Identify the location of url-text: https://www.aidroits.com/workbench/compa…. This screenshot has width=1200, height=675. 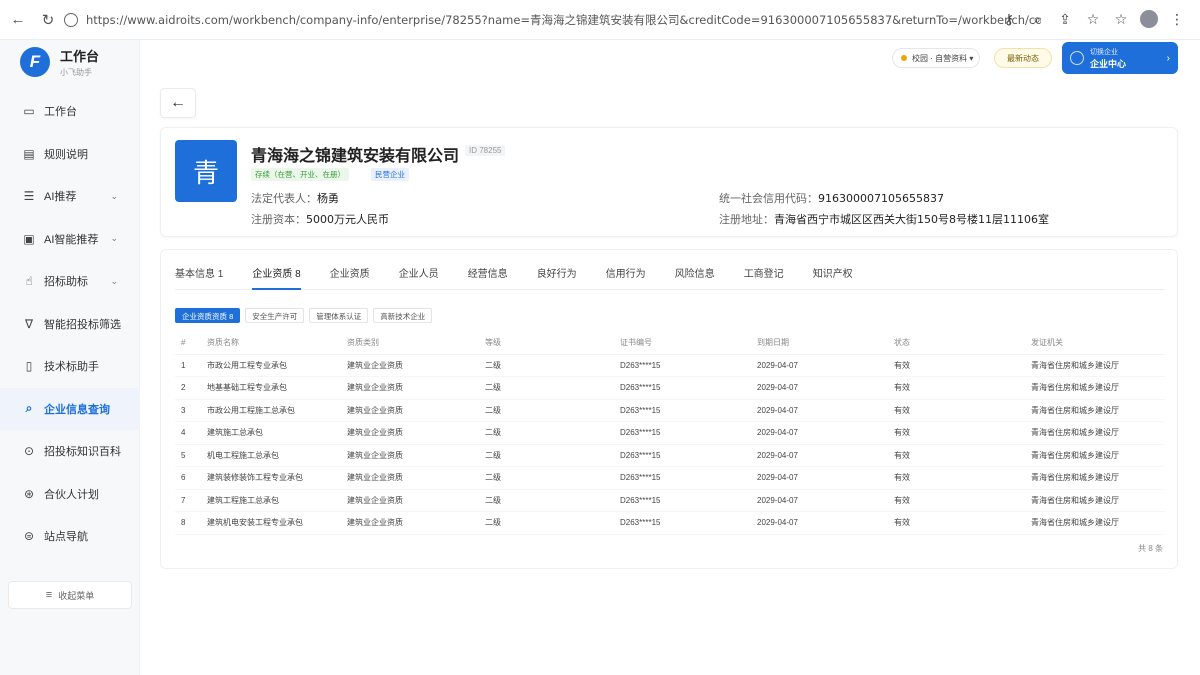
(563, 20).